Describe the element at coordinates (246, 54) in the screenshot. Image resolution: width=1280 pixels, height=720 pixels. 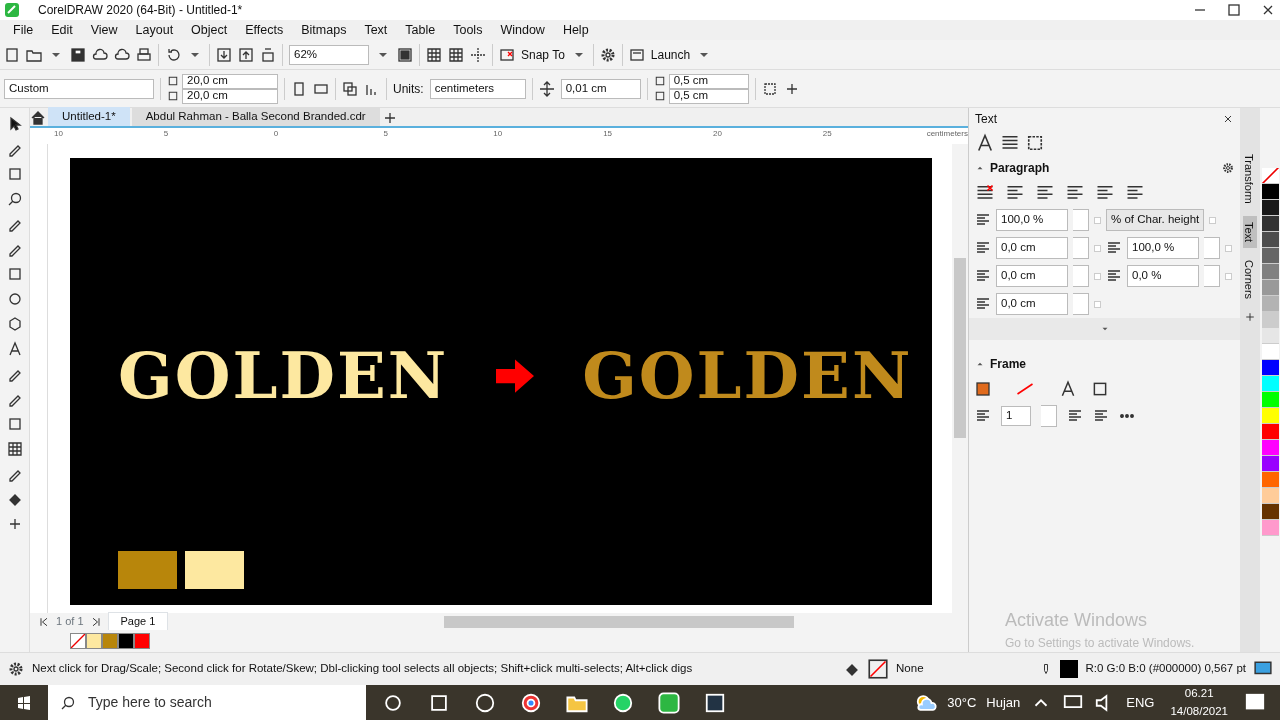
I see `export-icon` at that location.